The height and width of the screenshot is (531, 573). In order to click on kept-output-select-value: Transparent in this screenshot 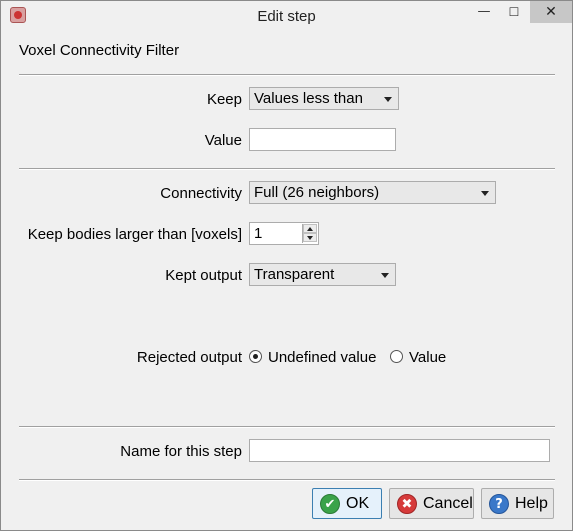, I will do `click(294, 274)`.